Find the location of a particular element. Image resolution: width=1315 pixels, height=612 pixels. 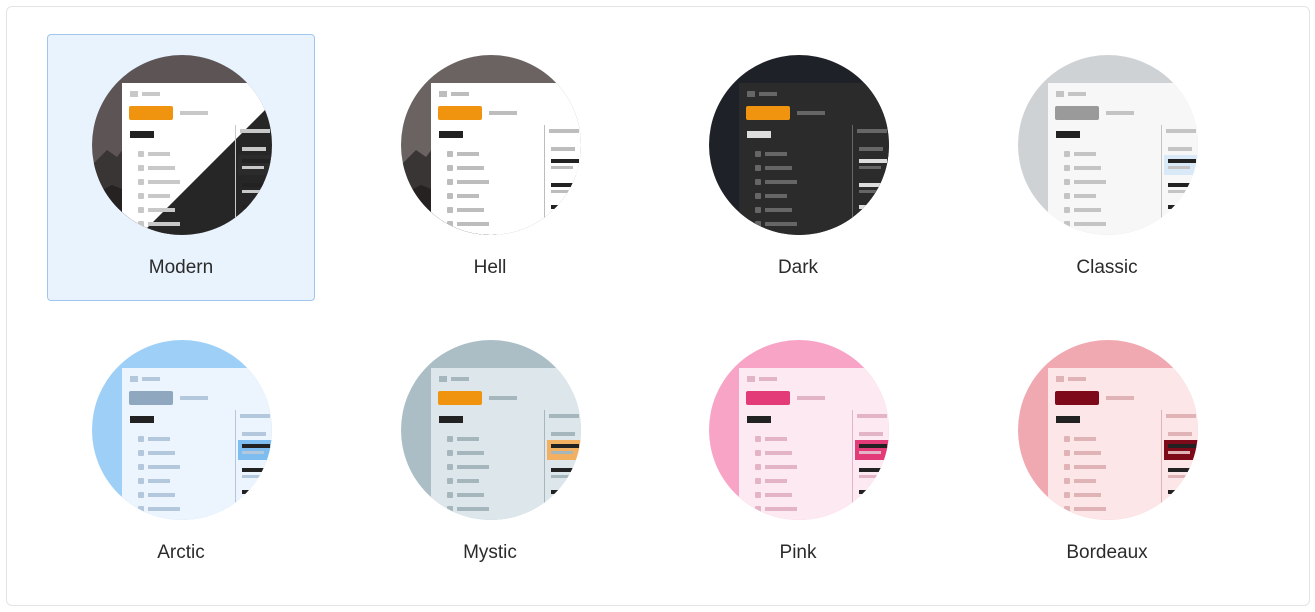

theme-label-classic: Classic is located at coordinates (1107, 267).